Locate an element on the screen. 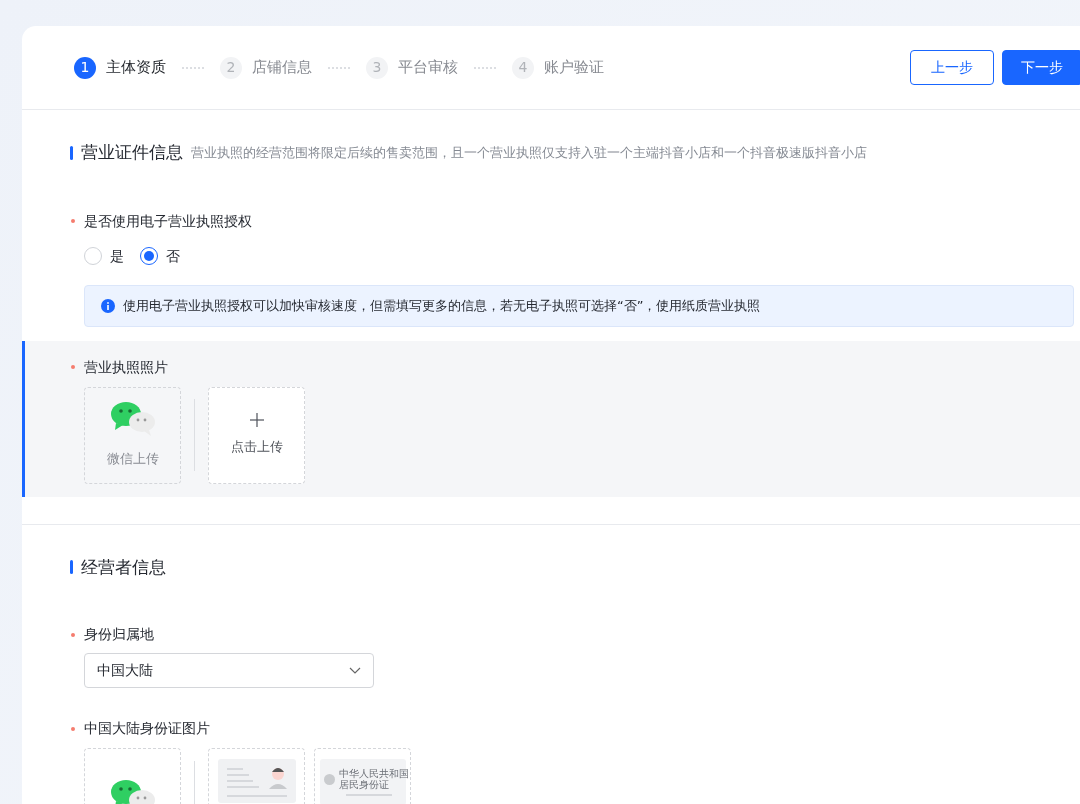  upload-tile: 中华人民共和国 居民身份证 is located at coordinates (362, 776).